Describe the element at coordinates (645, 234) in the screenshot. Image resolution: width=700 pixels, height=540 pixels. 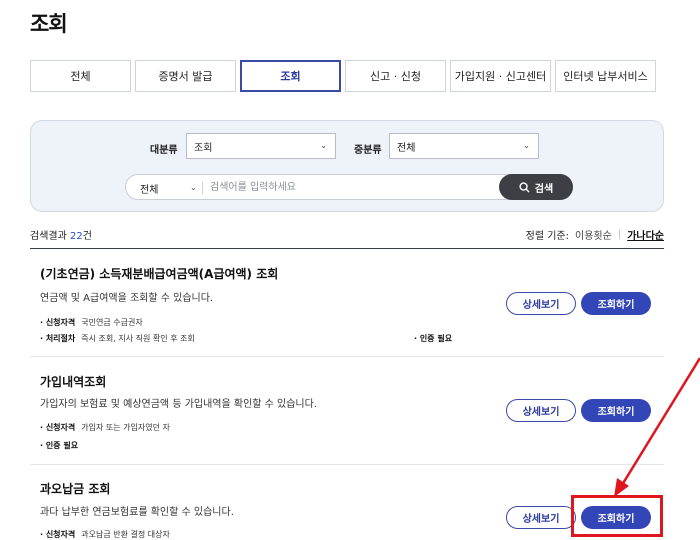
I see `sort-alphabetical: 가나다순` at that location.